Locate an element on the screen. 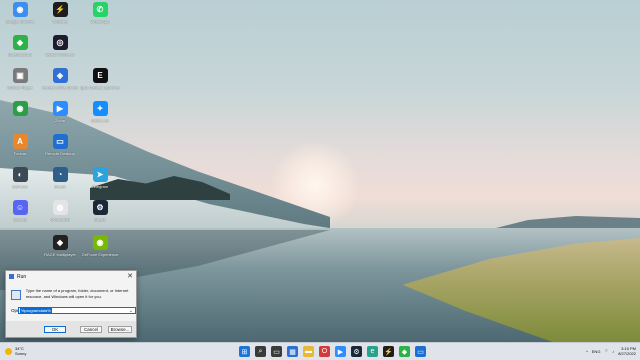 This screenshot has height=360, width=640. desktop-shortcut: ⚡ Winamp is located at coordinates (60, 19).